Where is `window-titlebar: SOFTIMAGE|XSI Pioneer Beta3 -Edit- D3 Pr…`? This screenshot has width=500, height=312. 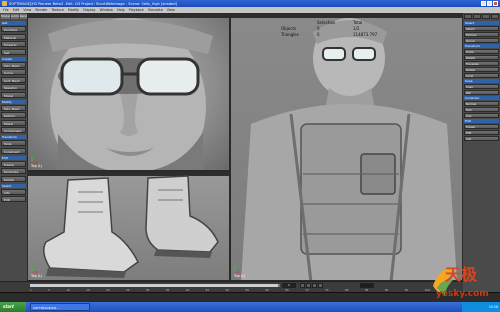
window-titlebar: SOFTIMAGE|XSI Pioneer Beta3 -Edit- D3 Pr… is located at coordinates (250, 3).